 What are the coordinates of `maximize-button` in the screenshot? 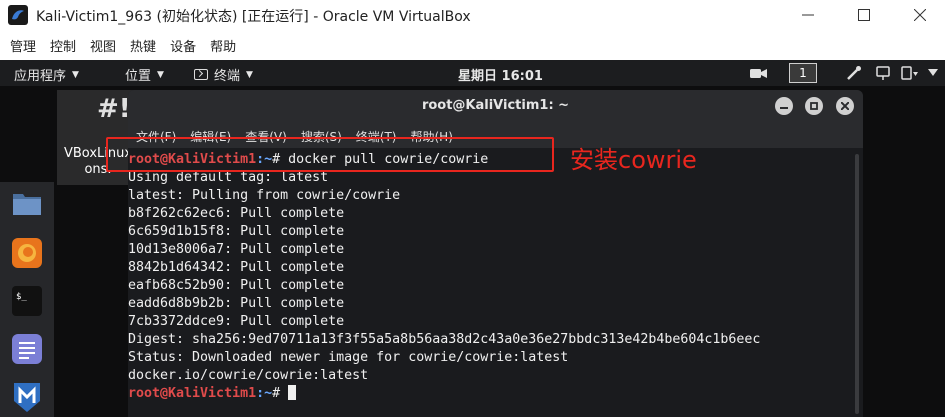 It's located at (864, 15).